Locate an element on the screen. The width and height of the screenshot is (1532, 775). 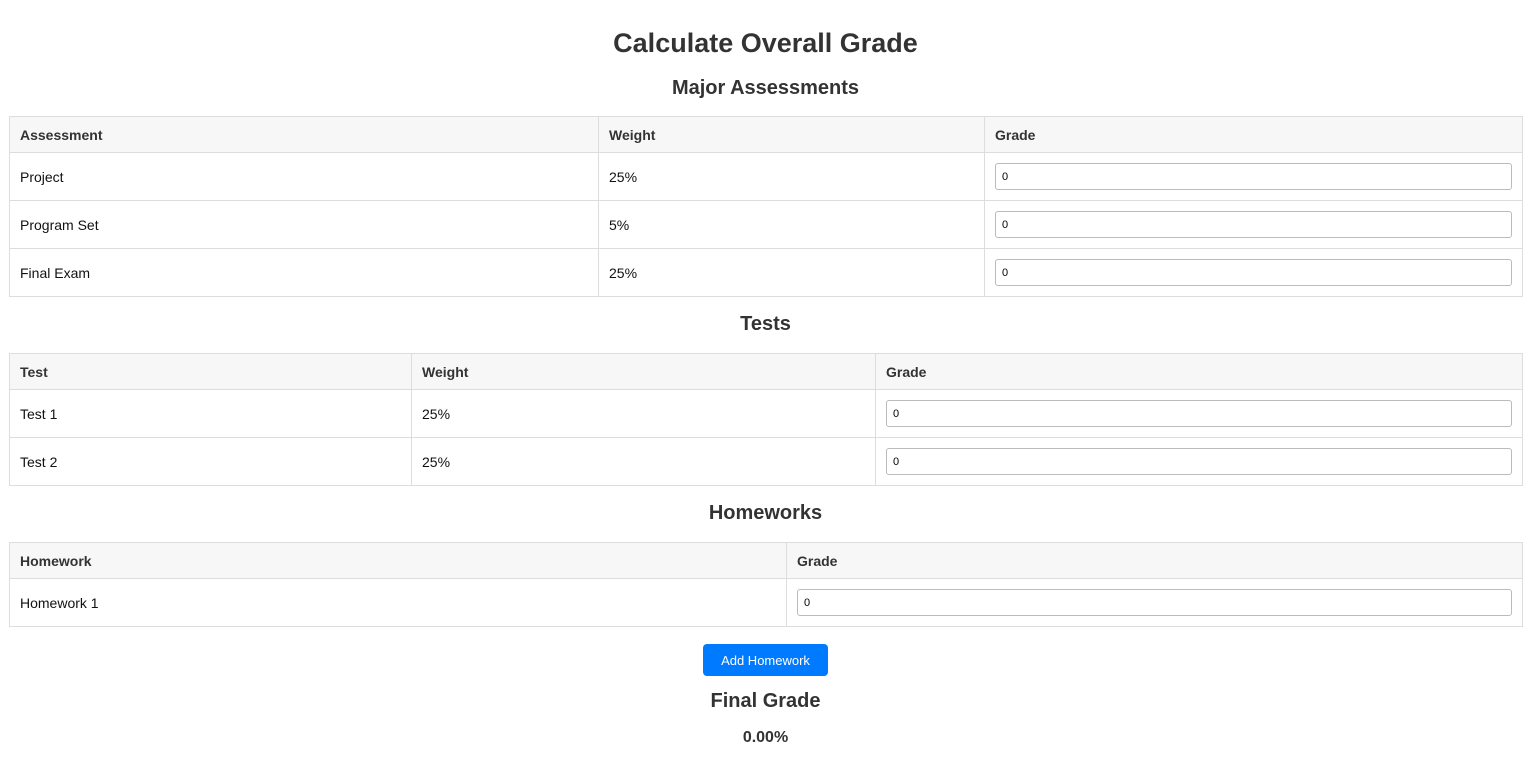
add-homework-wrapper: Add Homework is located at coordinates (765, 660).